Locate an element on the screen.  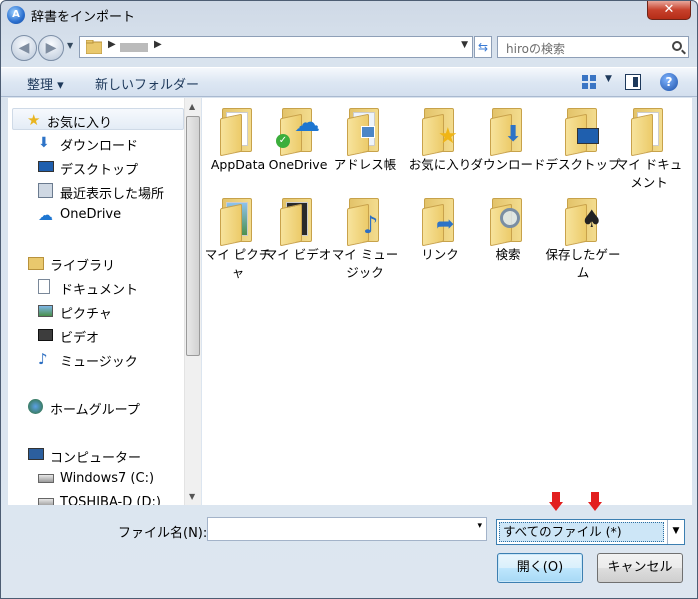
contacts-folder-icon is located at coordinates (365, 132).